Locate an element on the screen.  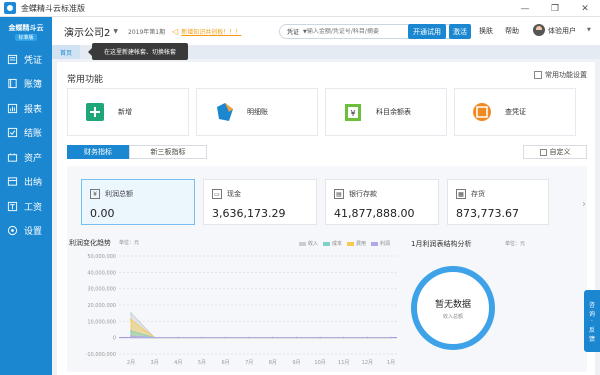
sidebar-item-report: 报表 is located at coordinates (26, 108).